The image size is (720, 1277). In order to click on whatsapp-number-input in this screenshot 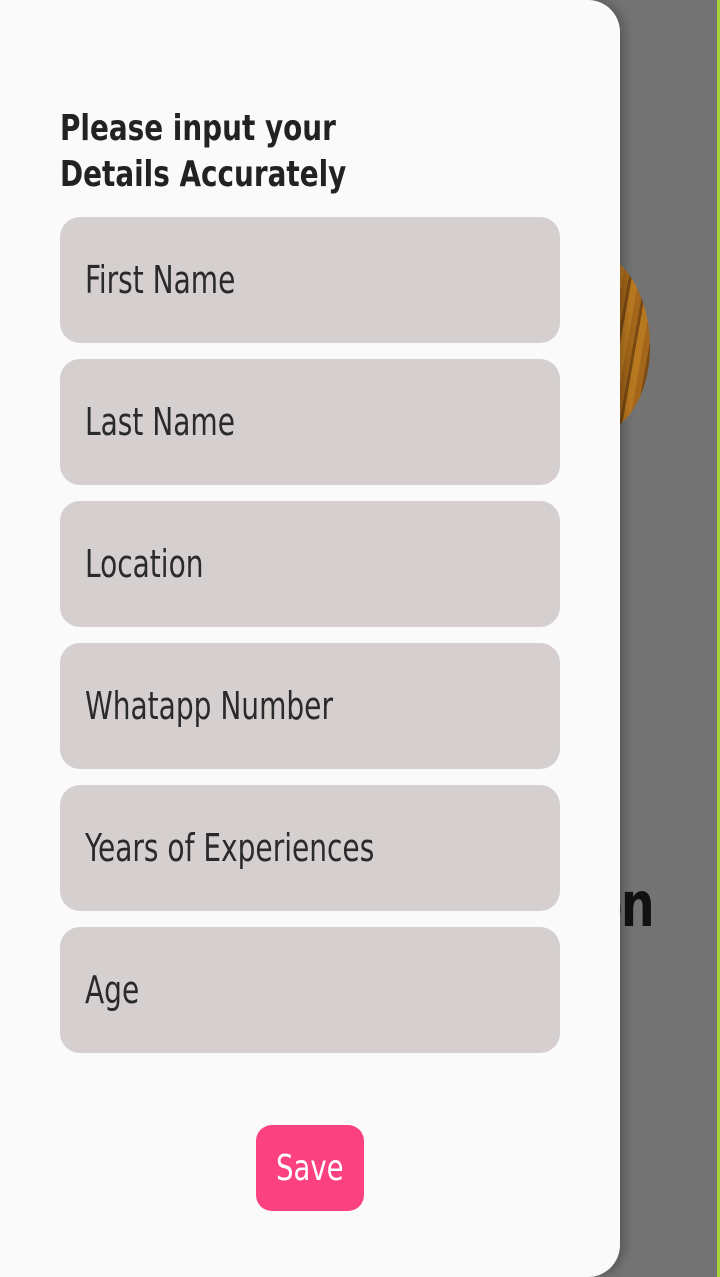, I will do `click(280, 706)`.